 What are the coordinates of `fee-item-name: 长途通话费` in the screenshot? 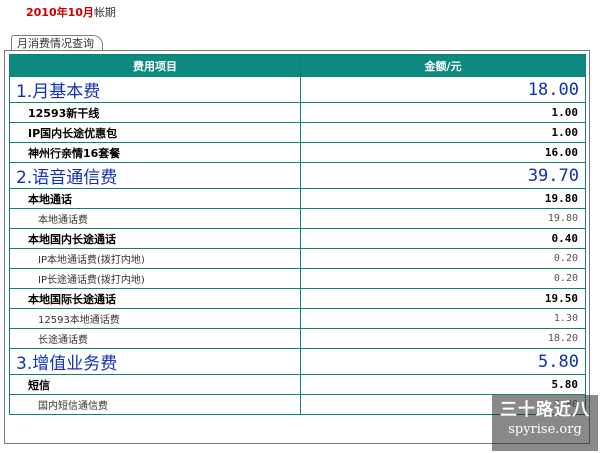 It's located at (155, 338).